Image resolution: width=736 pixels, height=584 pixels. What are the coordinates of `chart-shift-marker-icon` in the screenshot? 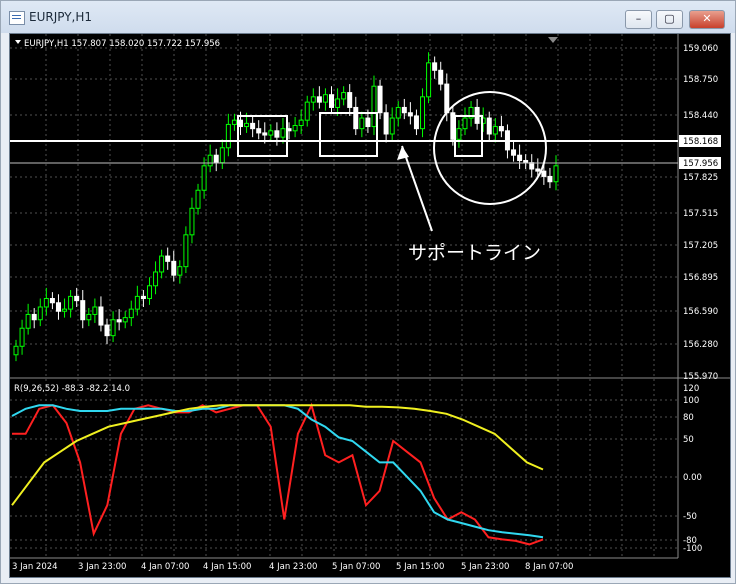 It's located at (553, 40).